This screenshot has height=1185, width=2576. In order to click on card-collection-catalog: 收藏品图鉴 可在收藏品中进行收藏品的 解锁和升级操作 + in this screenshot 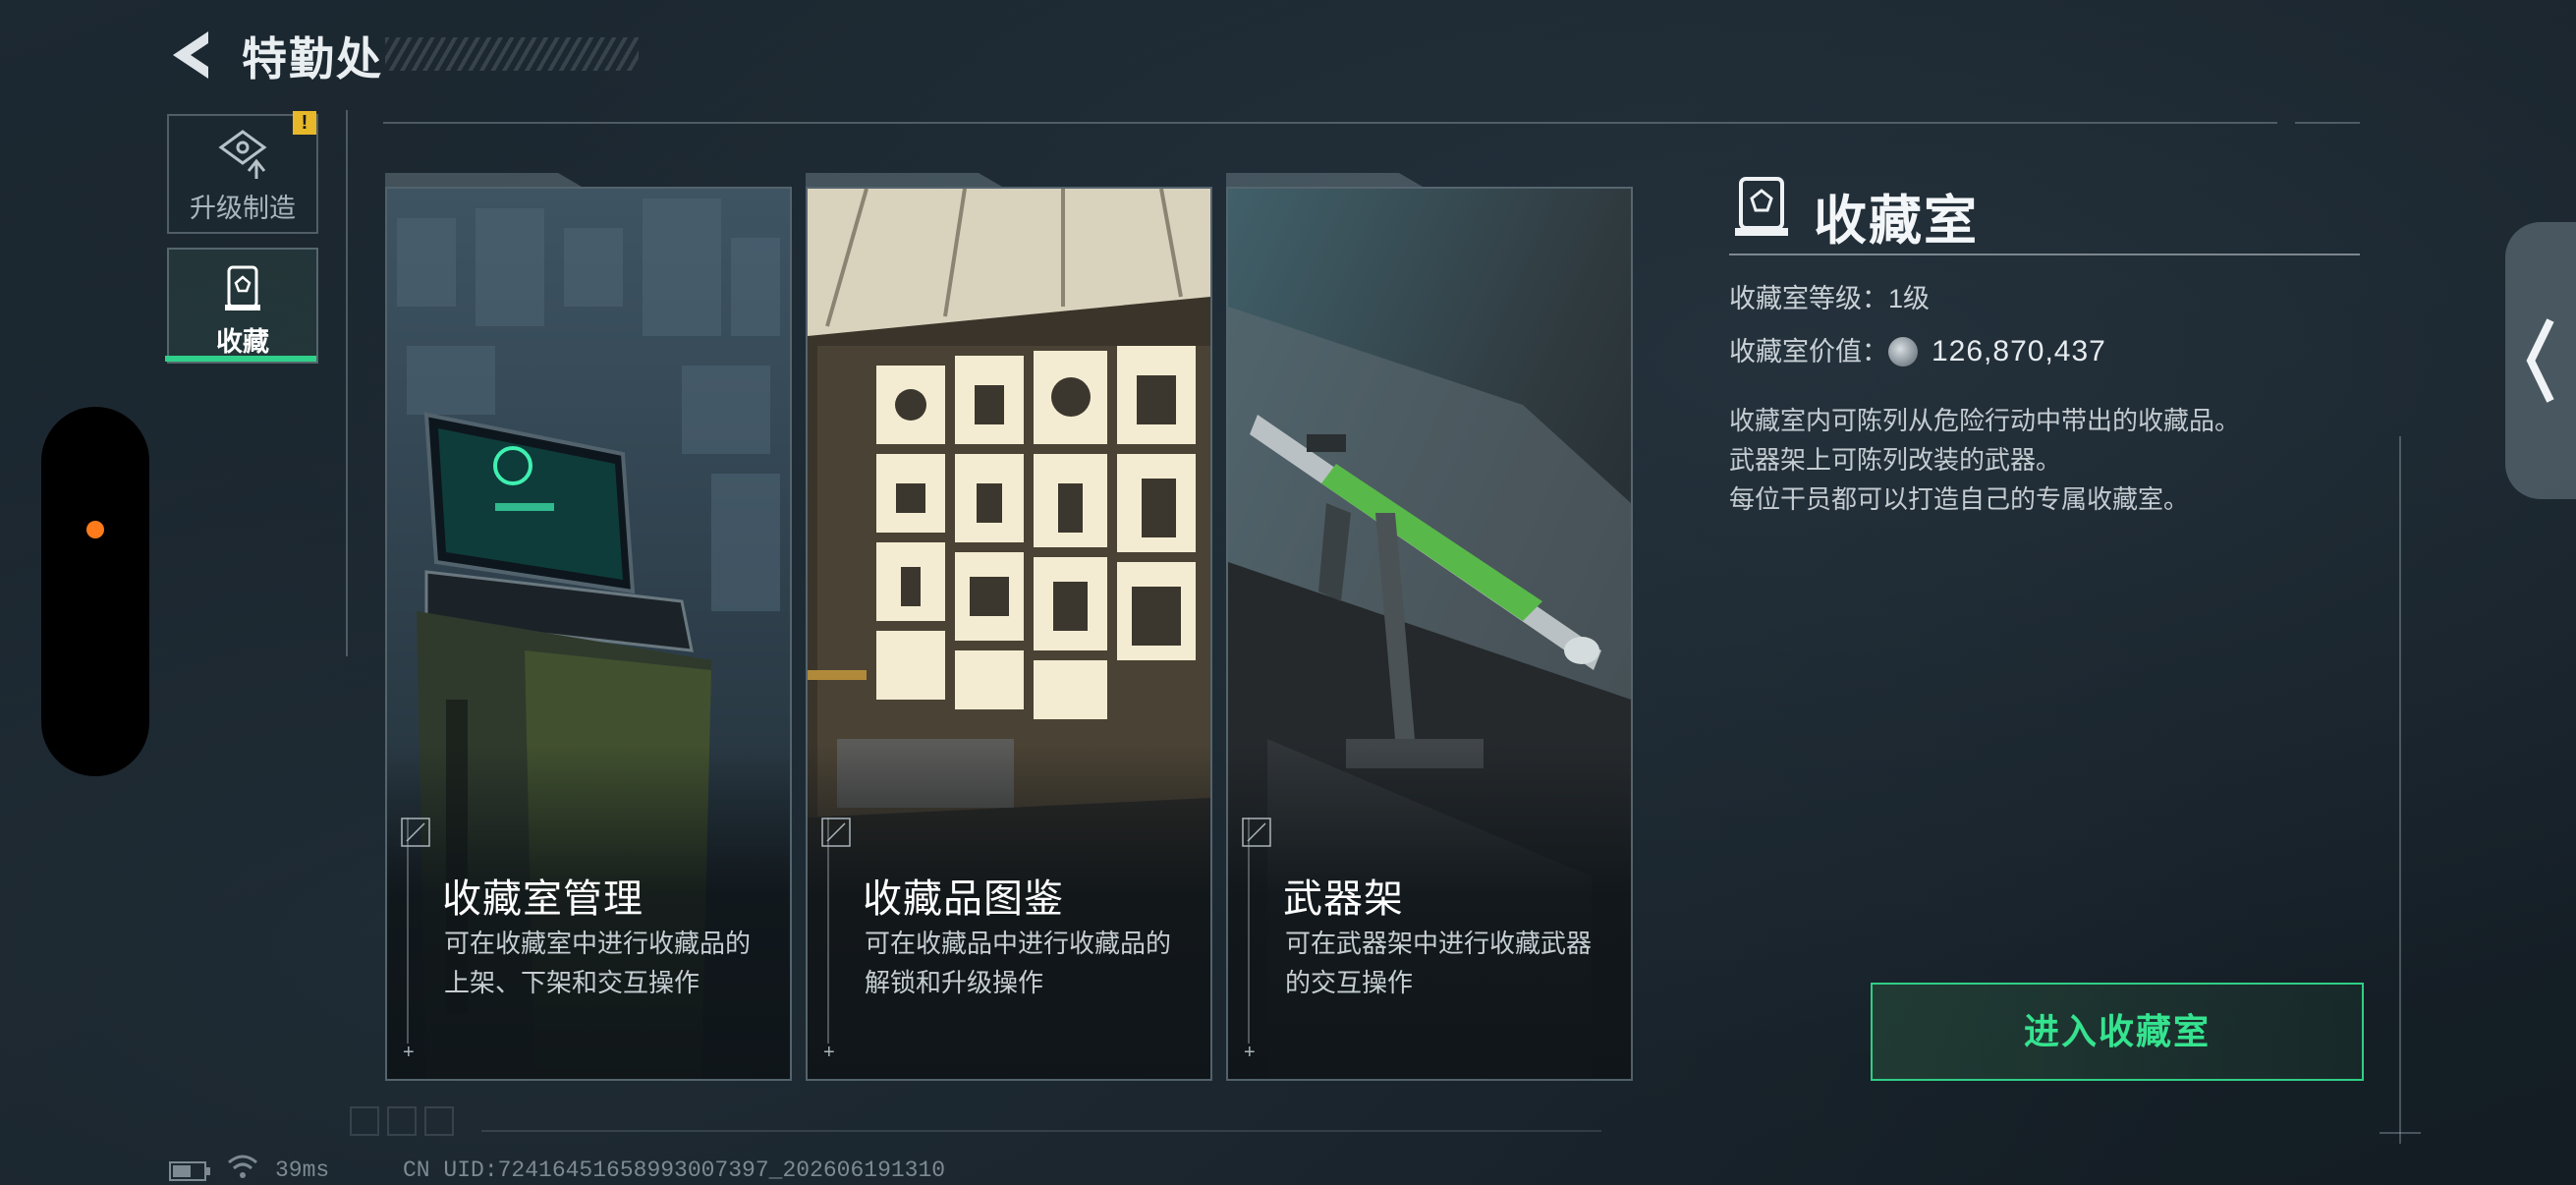, I will do `click(1009, 634)`.